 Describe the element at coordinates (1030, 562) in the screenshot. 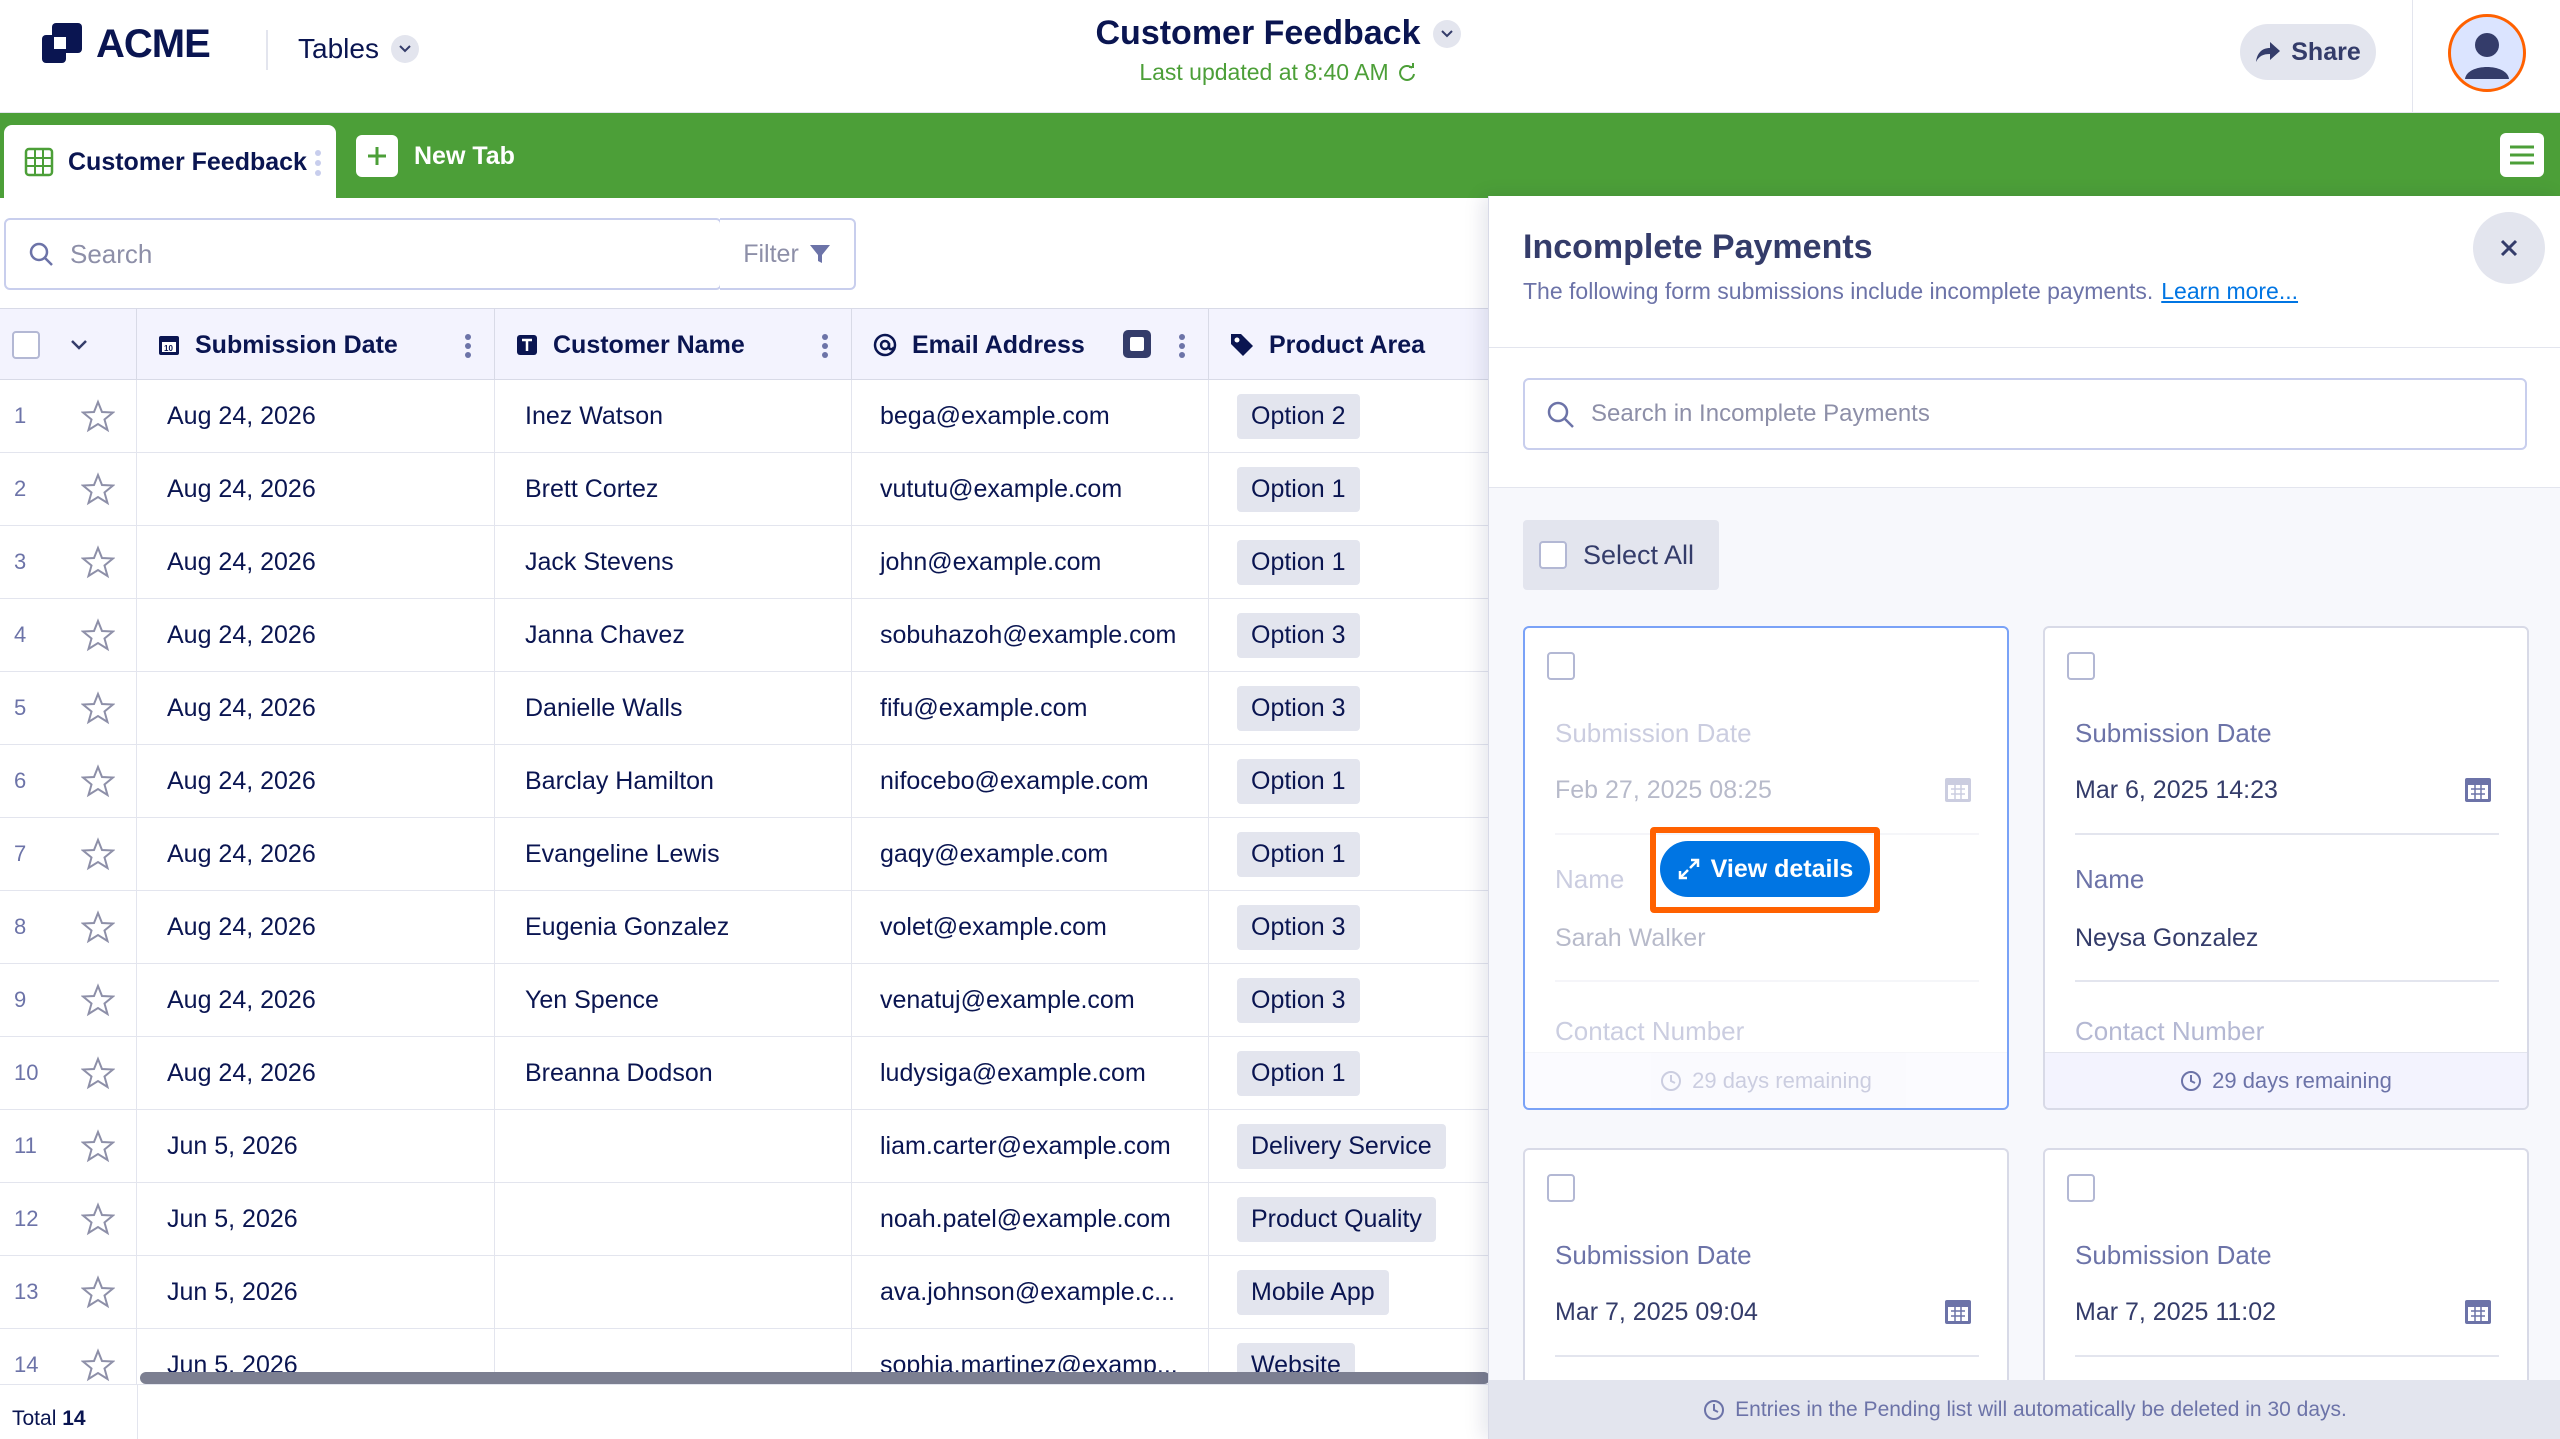

I see `email-address-cell: john@example.com` at that location.